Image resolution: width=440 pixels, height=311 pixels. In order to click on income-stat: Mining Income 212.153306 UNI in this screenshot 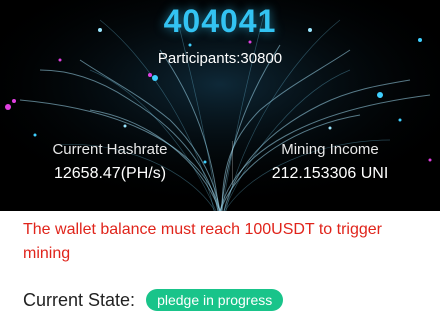, I will do `click(330, 166)`.